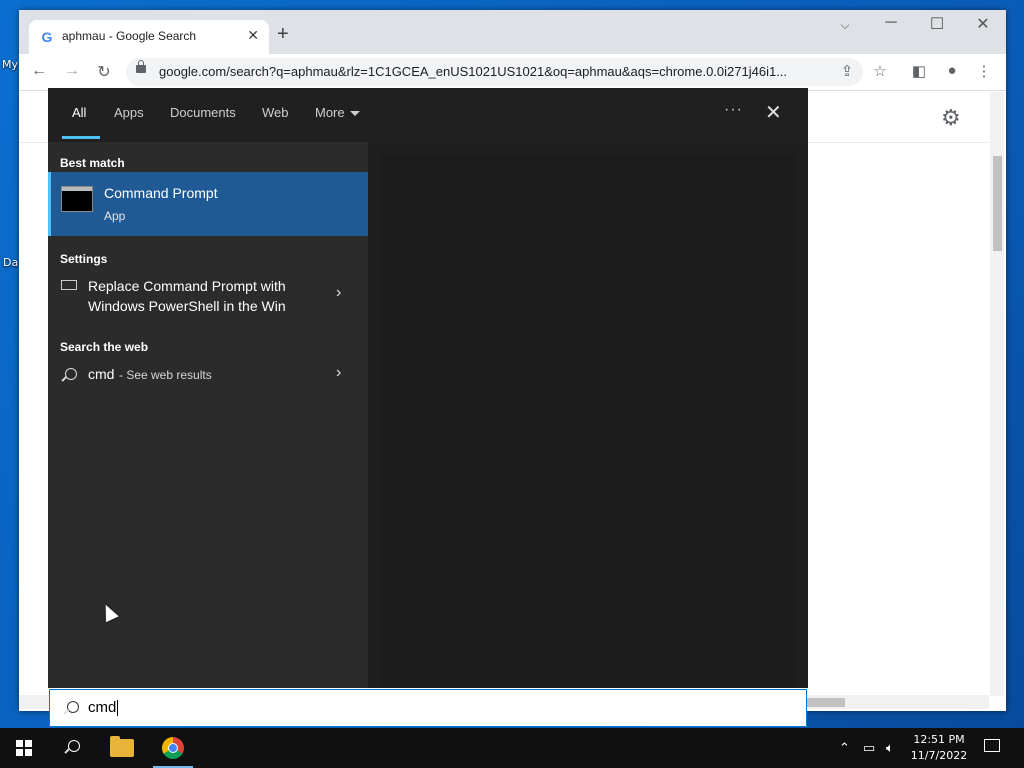 The width and height of the screenshot is (1024, 768). What do you see at coordinates (104, 347) in the screenshot?
I see `section-search-web: Search the web` at bounding box center [104, 347].